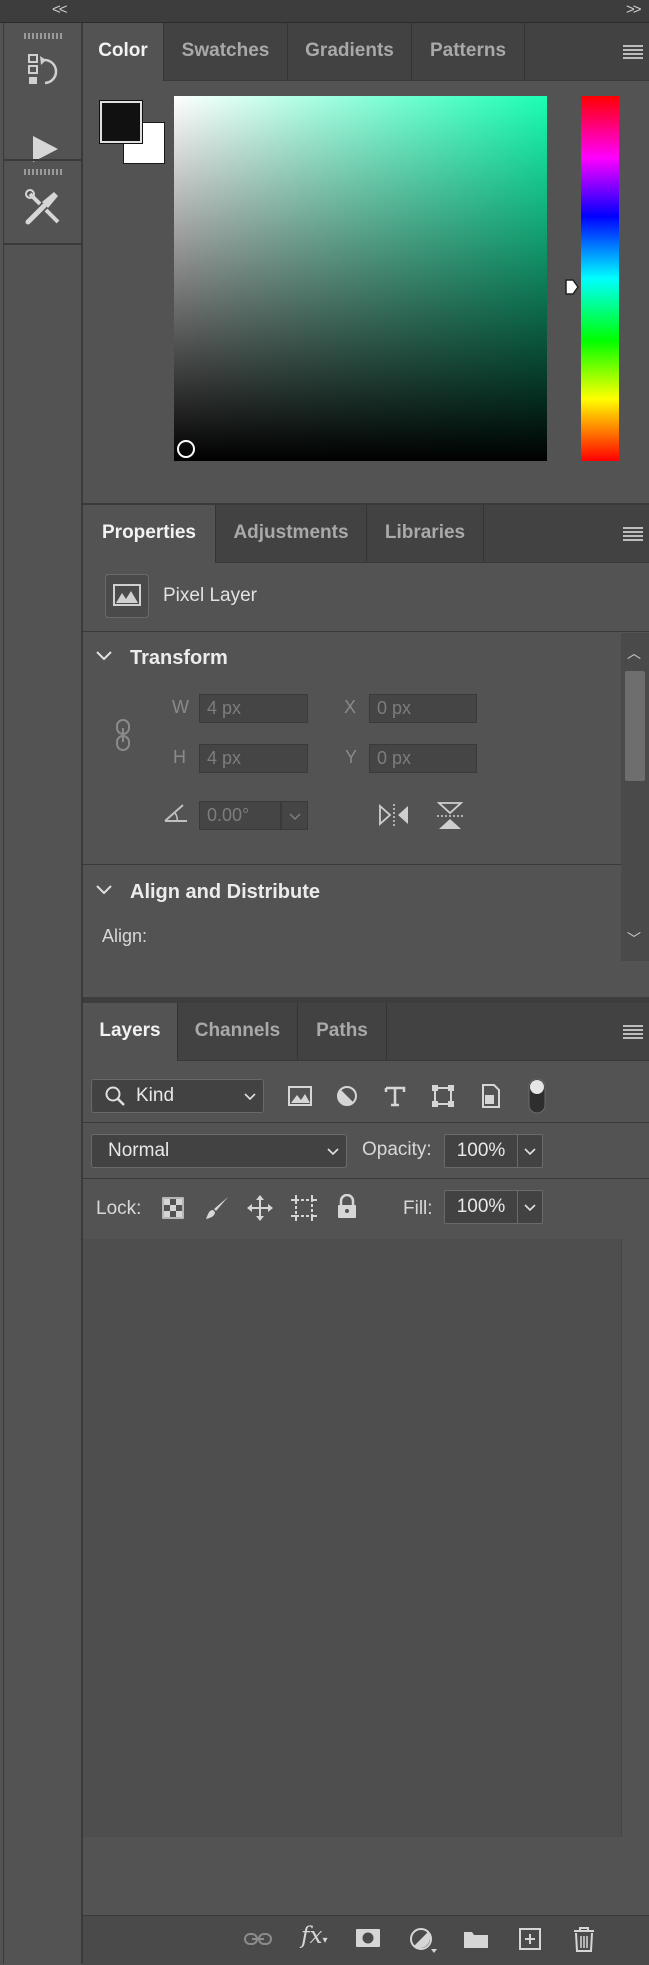 The height and width of the screenshot is (1965, 649). Describe the element at coordinates (481, 1207) in the screenshot. I see `fill-field: 100%` at that location.